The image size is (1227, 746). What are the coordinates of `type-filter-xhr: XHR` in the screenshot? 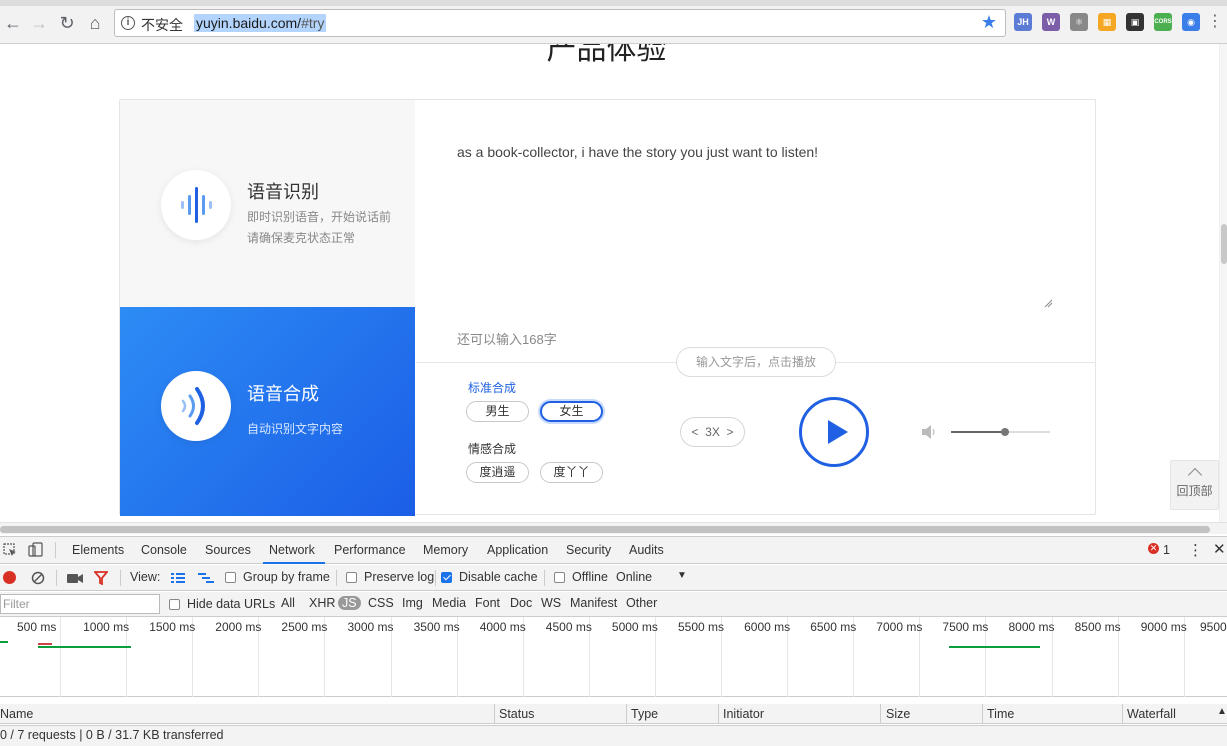 It's located at (322, 603).